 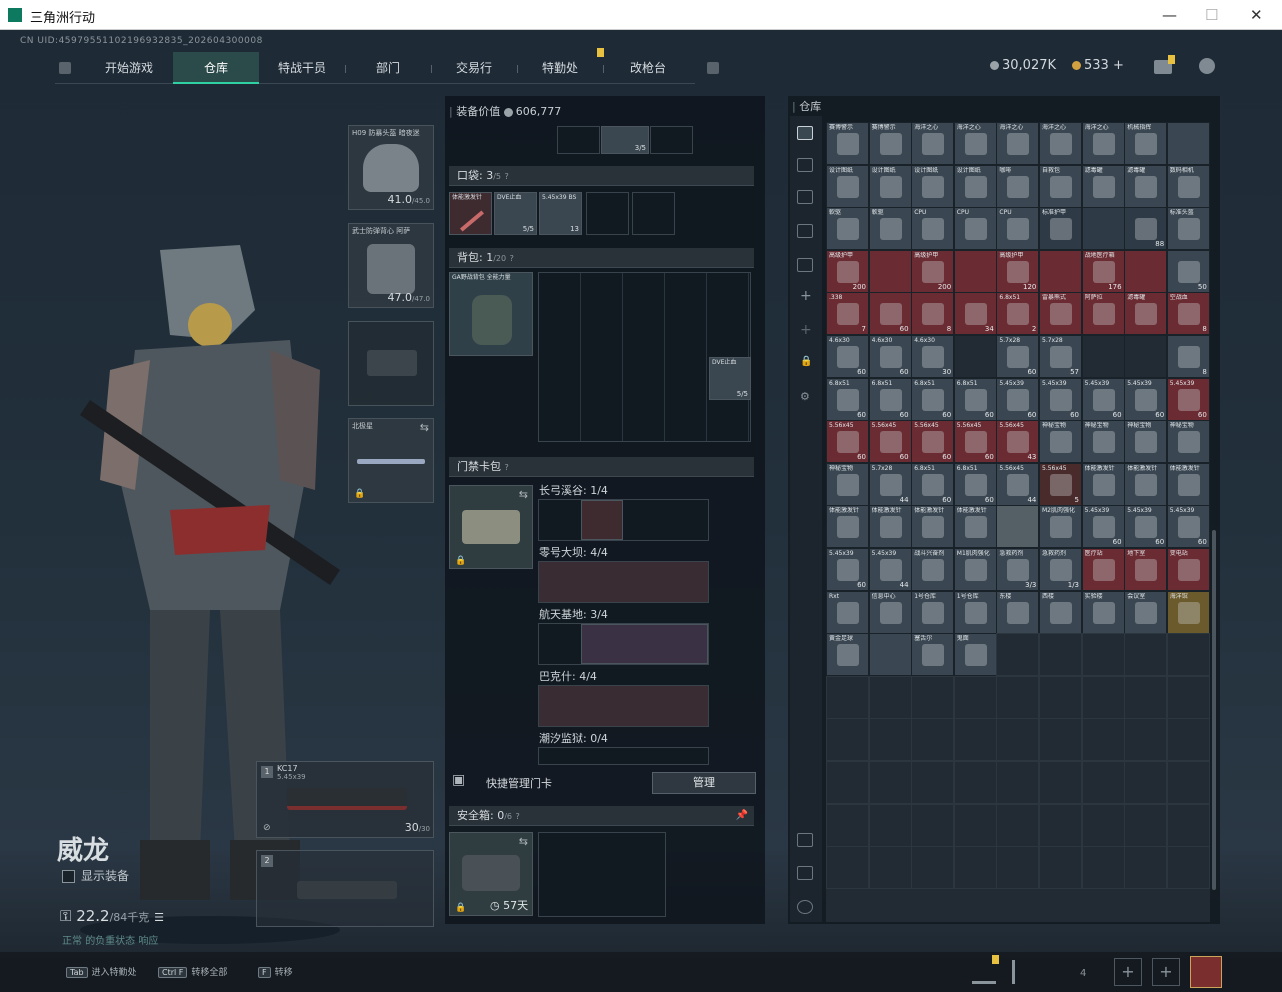 I want to click on stash-item: 88, so click(x=1146, y=229).